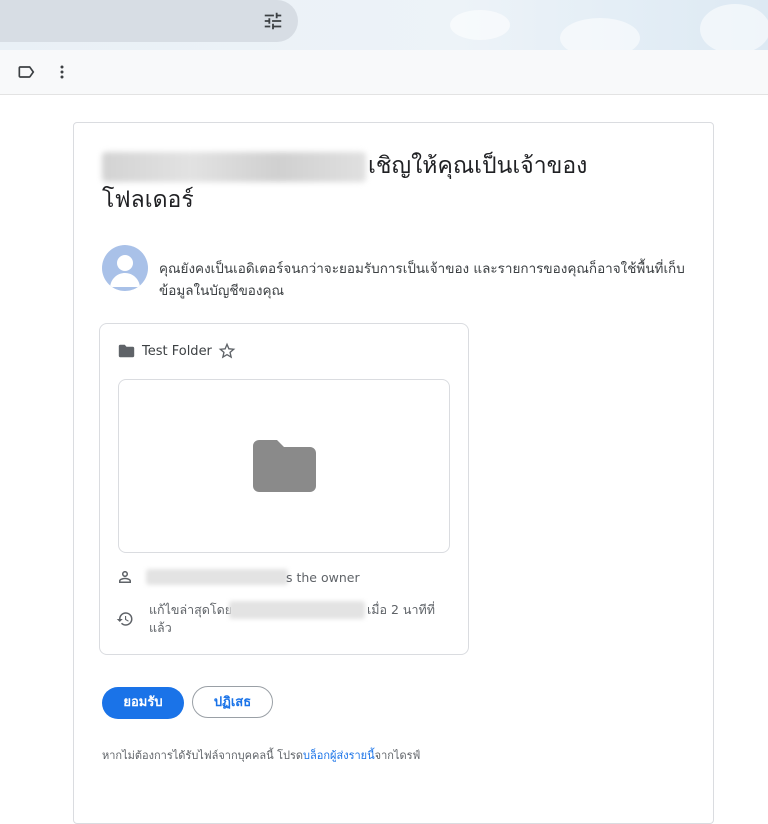 This screenshot has width=768, height=824. What do you see at coordinates (203, 755) in the screenshot?
I see `footer-text: หากไม่ต้องการได้รับไฟล์จากบุคคลนี้ โปรด` at bounding box center [203, 755].